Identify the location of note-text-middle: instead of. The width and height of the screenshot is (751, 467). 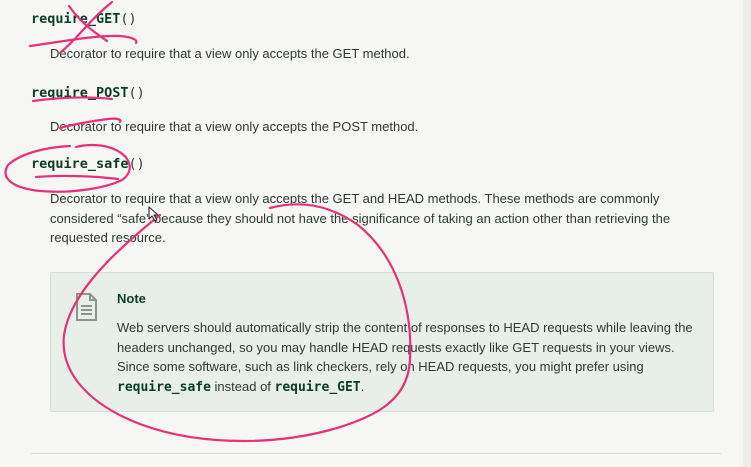
(242, 386).